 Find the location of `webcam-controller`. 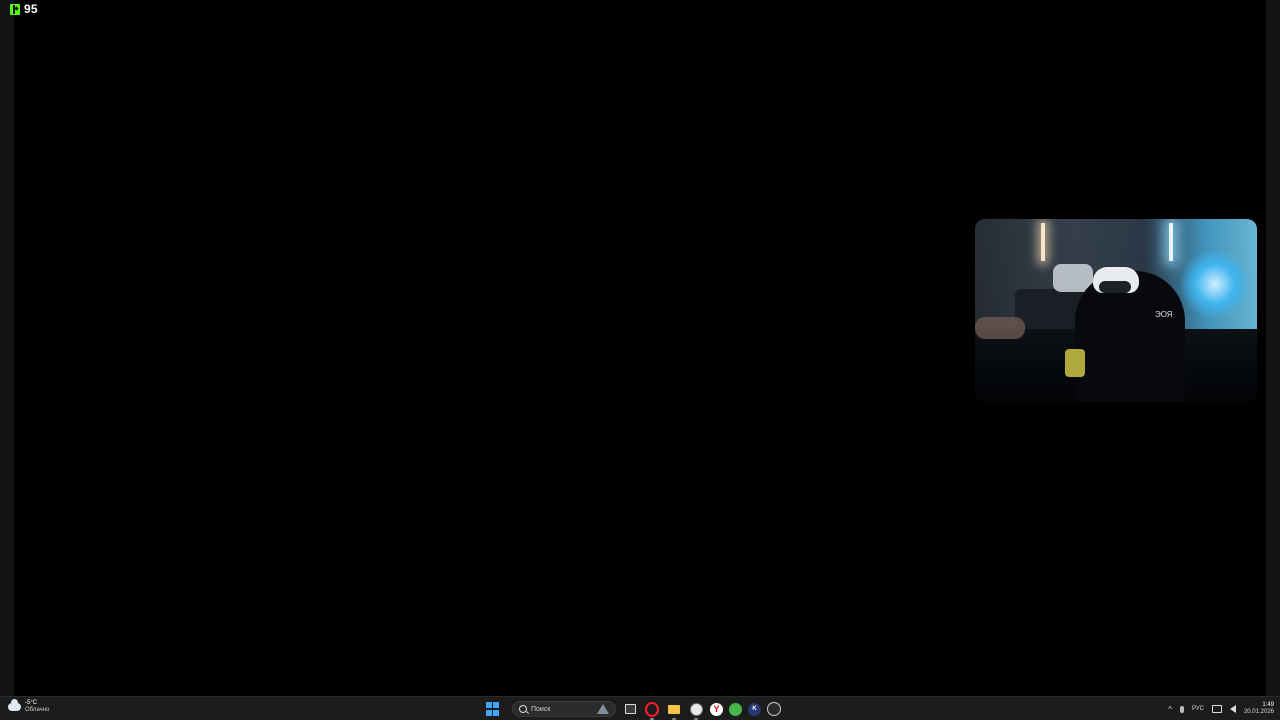

webcam-controller is located at coordinates (1075, 363).